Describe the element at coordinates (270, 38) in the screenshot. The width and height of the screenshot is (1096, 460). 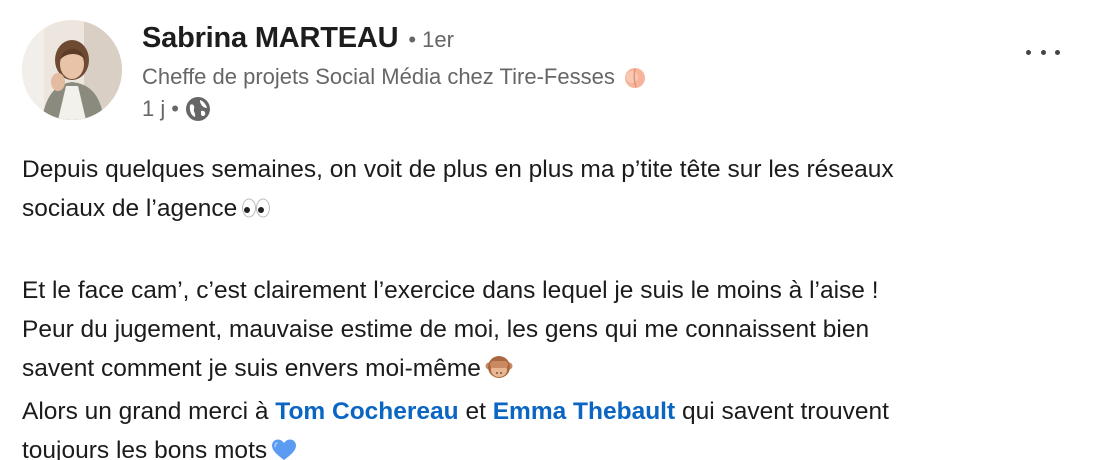
I see `author-name: Sabrina MARTEAU` at that location.